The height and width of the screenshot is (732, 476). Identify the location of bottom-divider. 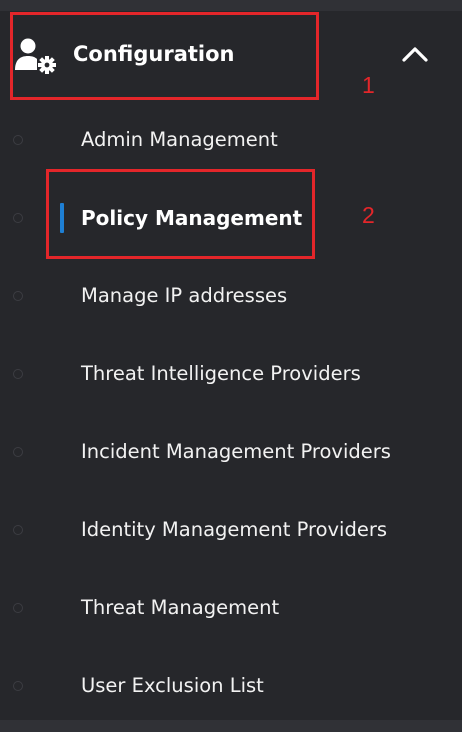
(231, 726).